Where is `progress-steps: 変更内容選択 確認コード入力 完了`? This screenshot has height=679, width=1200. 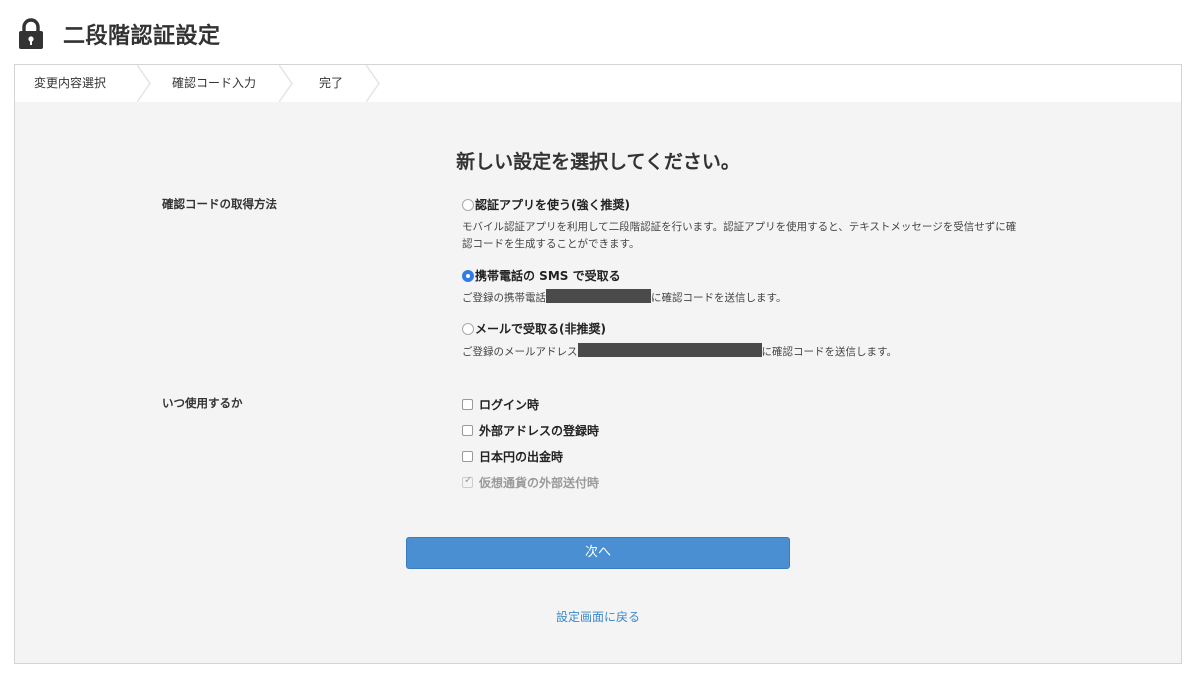
progress-steps: 変更内容選択 確認コード入力 完了 is located at coordinates (598, 83).